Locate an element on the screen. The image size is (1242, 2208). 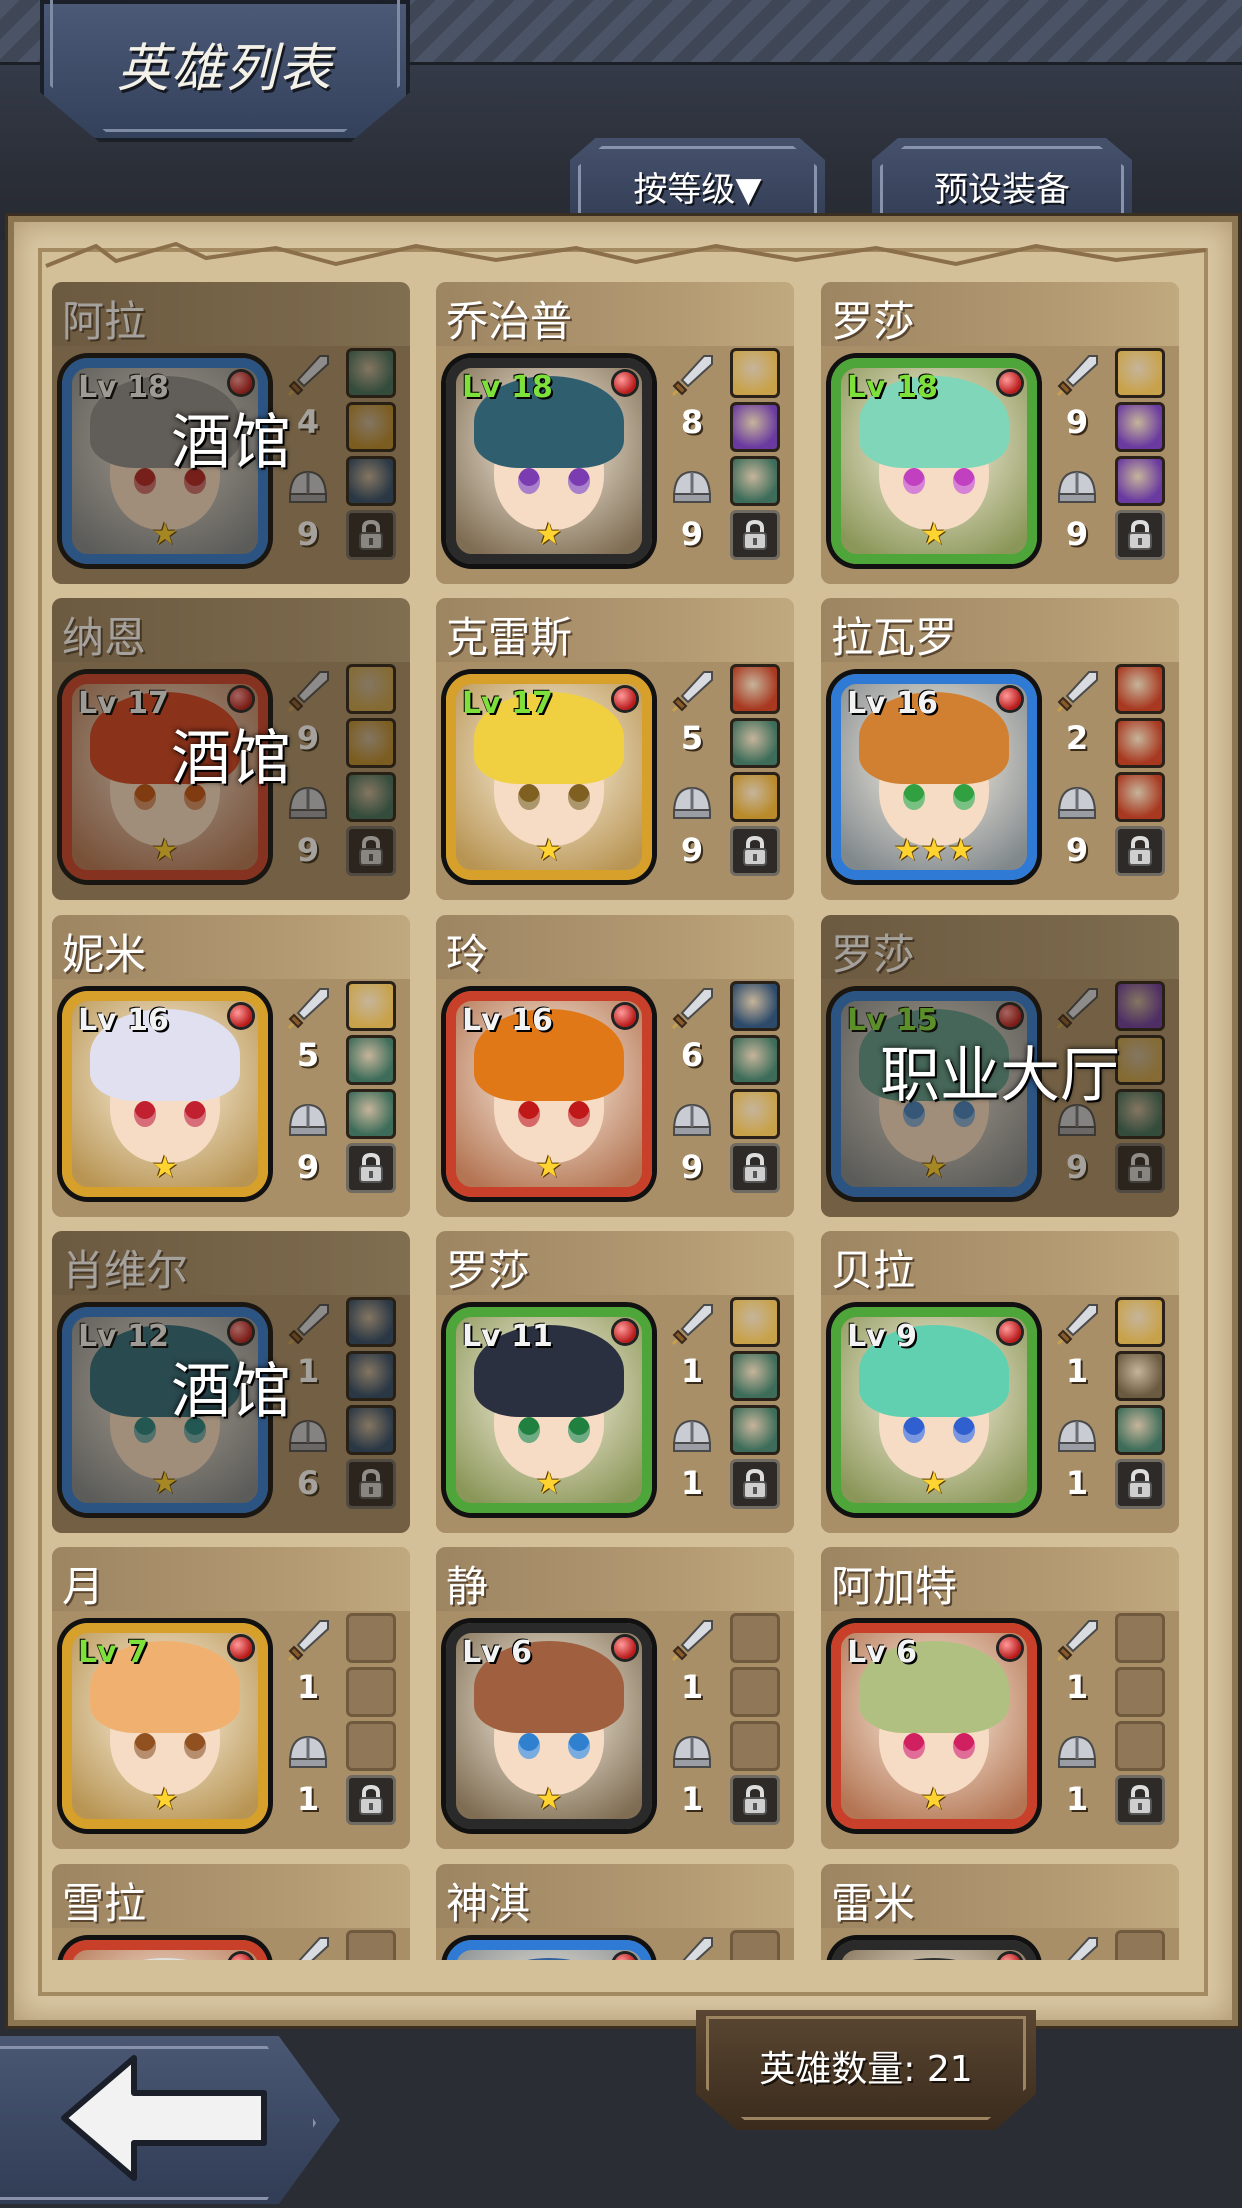
notification-gem-icon is located at coordinates (625, 1648).